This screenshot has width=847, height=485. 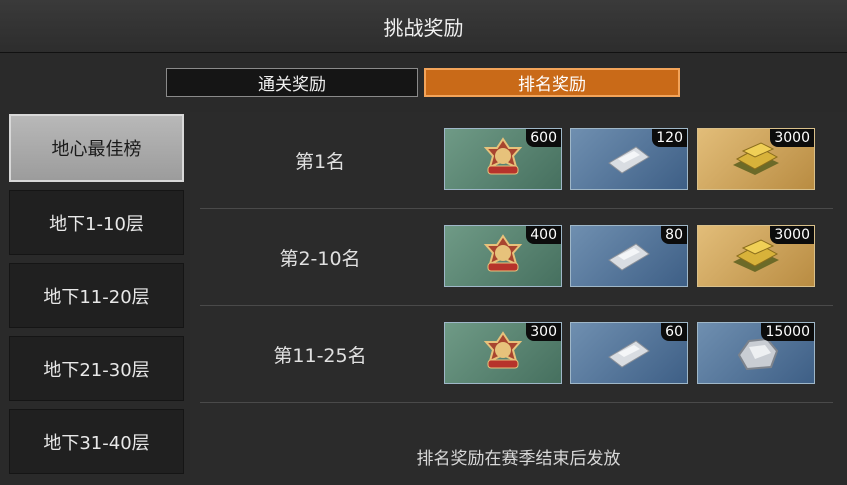 What do you see at coordinates (96, 148) in the screenshot?
I see `sidebar-item-best: 地心最佳榜` at bounding box center [96, 148].